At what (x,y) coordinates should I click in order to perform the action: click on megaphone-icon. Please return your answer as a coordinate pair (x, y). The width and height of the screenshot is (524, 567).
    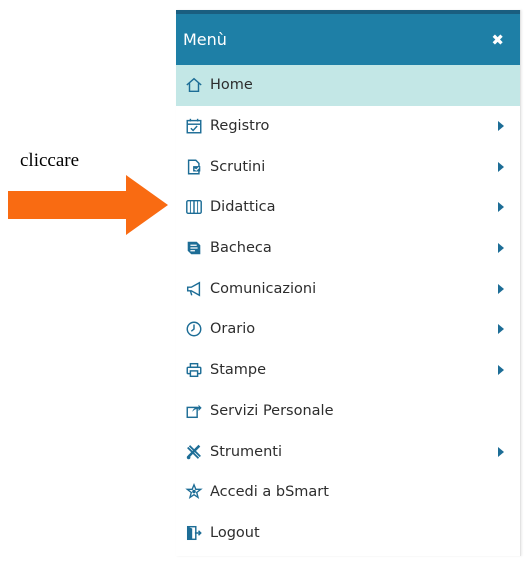
    Looking at the image, I should click on (194, 289).